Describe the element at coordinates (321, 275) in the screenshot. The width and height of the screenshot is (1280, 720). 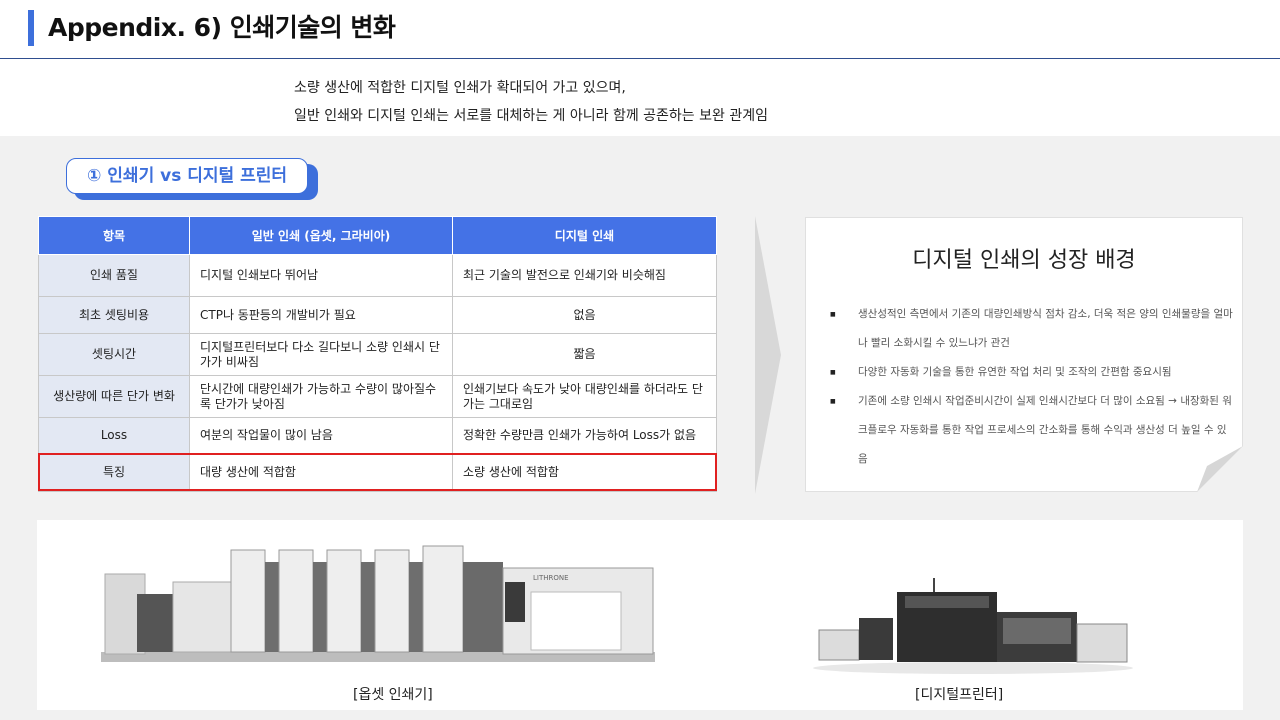
I see `offset-cell: 디지털 인쇄보다 뛰어남` at that location.